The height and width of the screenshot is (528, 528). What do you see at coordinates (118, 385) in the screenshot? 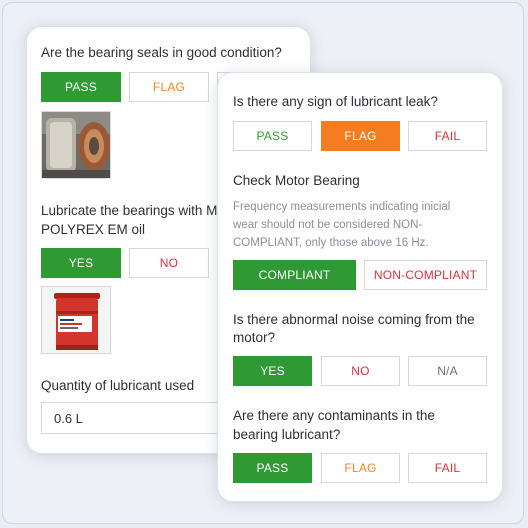
I see `question-quantity: Quantity of lubricant used` at bounding box center [118, 385].